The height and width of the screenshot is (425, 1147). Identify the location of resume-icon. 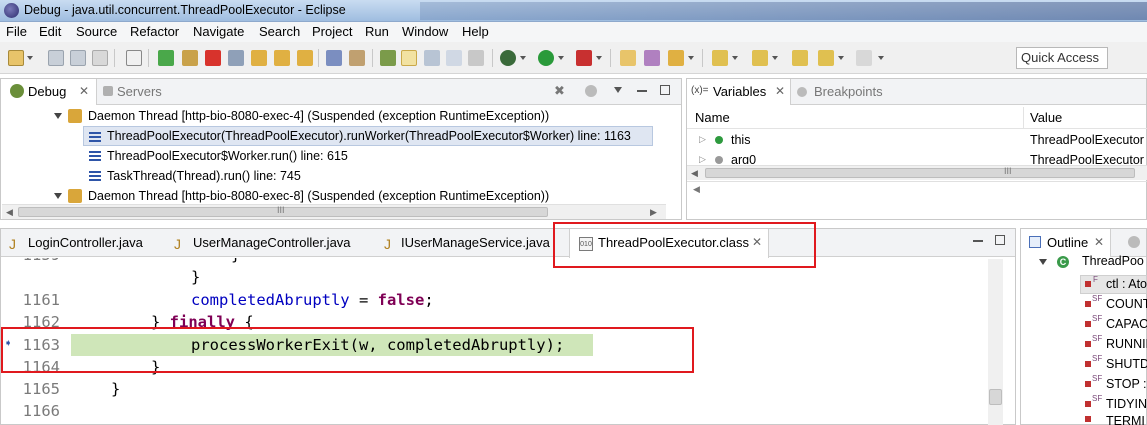
(166, 58).